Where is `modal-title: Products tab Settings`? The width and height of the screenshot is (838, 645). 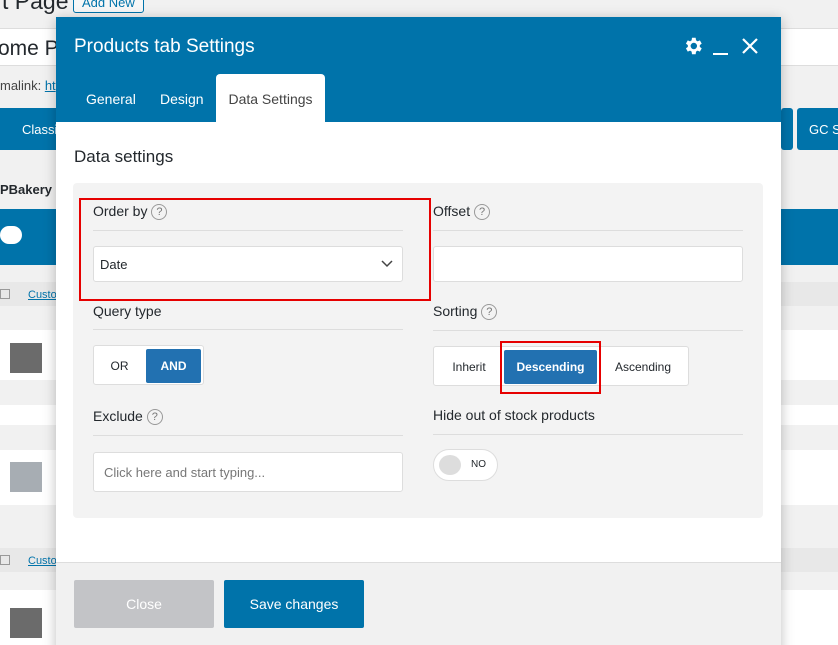 modal-title: Products tab Settings is located at coordinates (164, 46).